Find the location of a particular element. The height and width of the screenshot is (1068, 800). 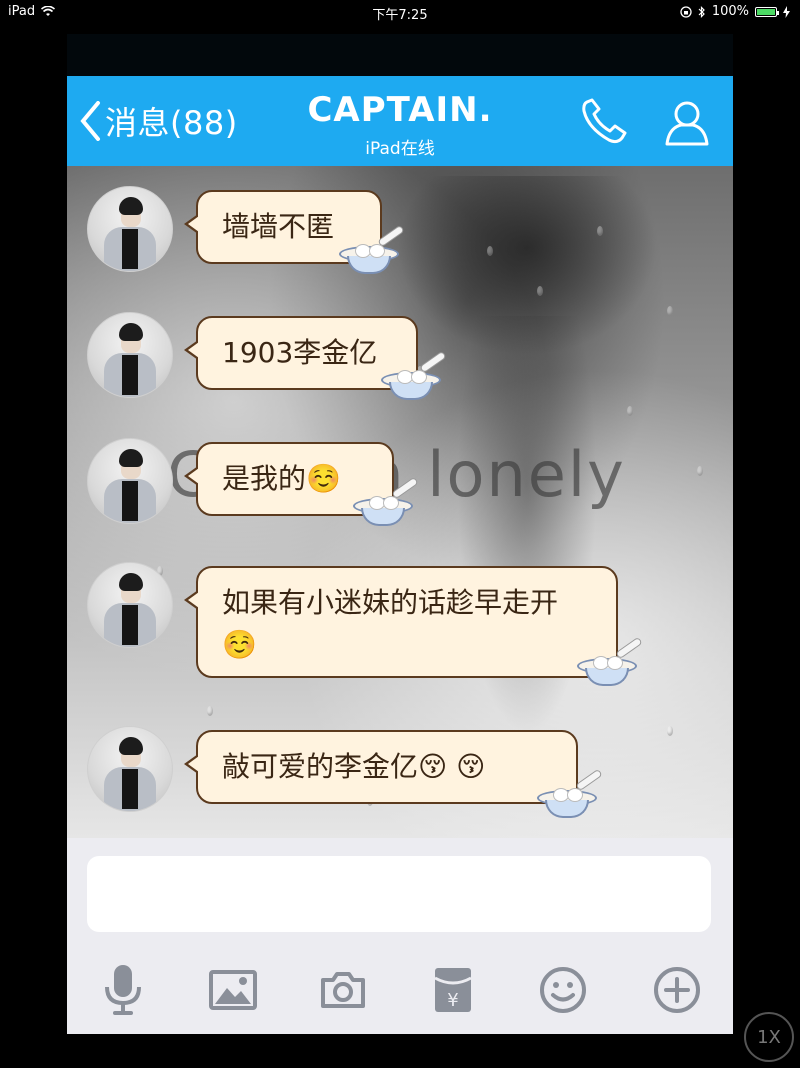

message-text: 1903李金亿 is located at coordinates (300, 352).